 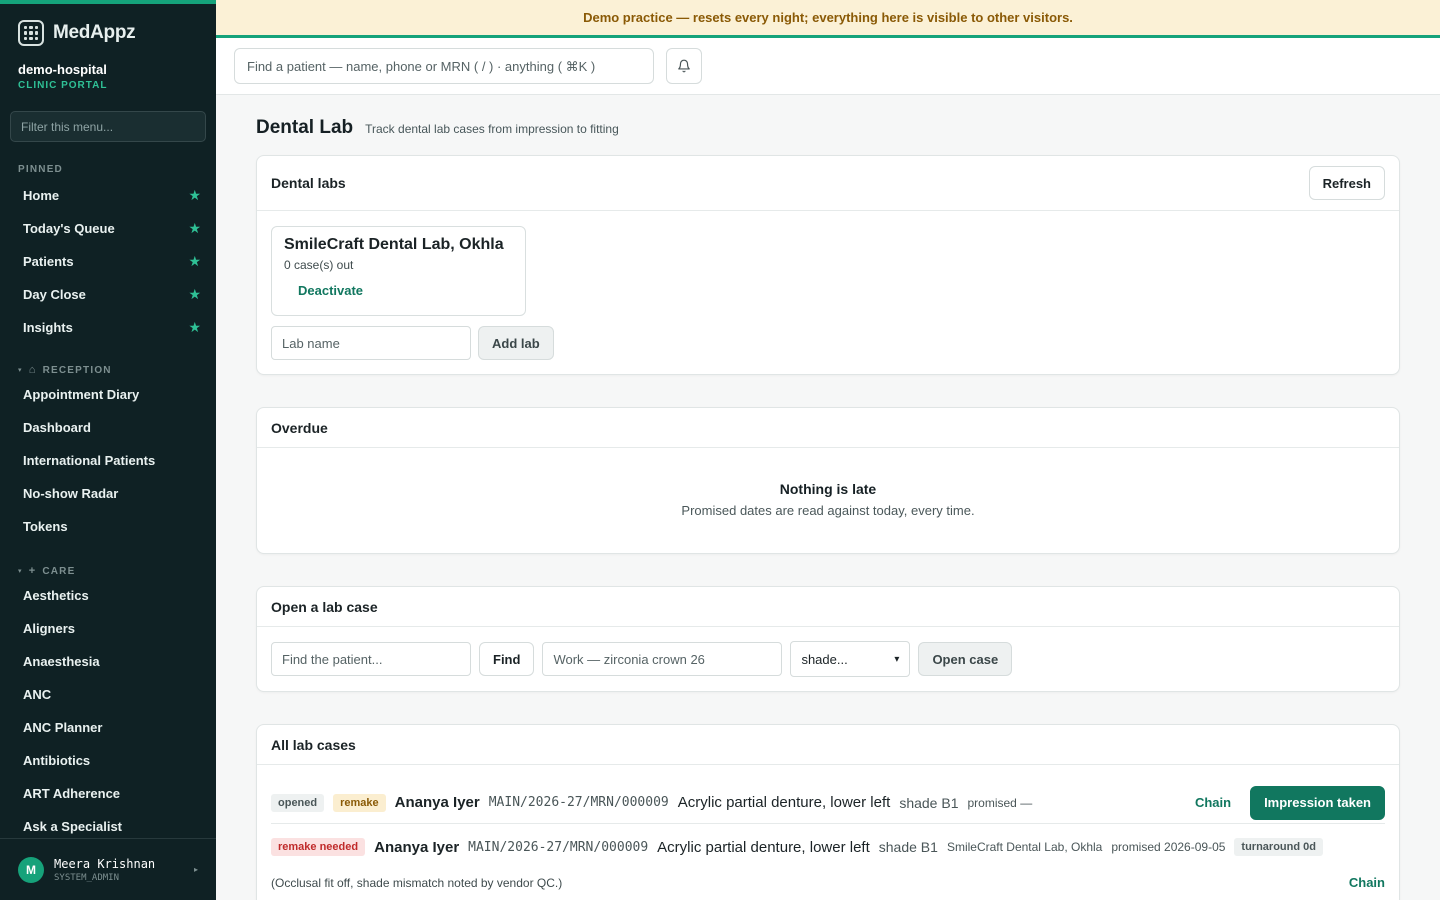 I want to click on sidebar-item-insights: Insights ★, so click(x=108, y=327).